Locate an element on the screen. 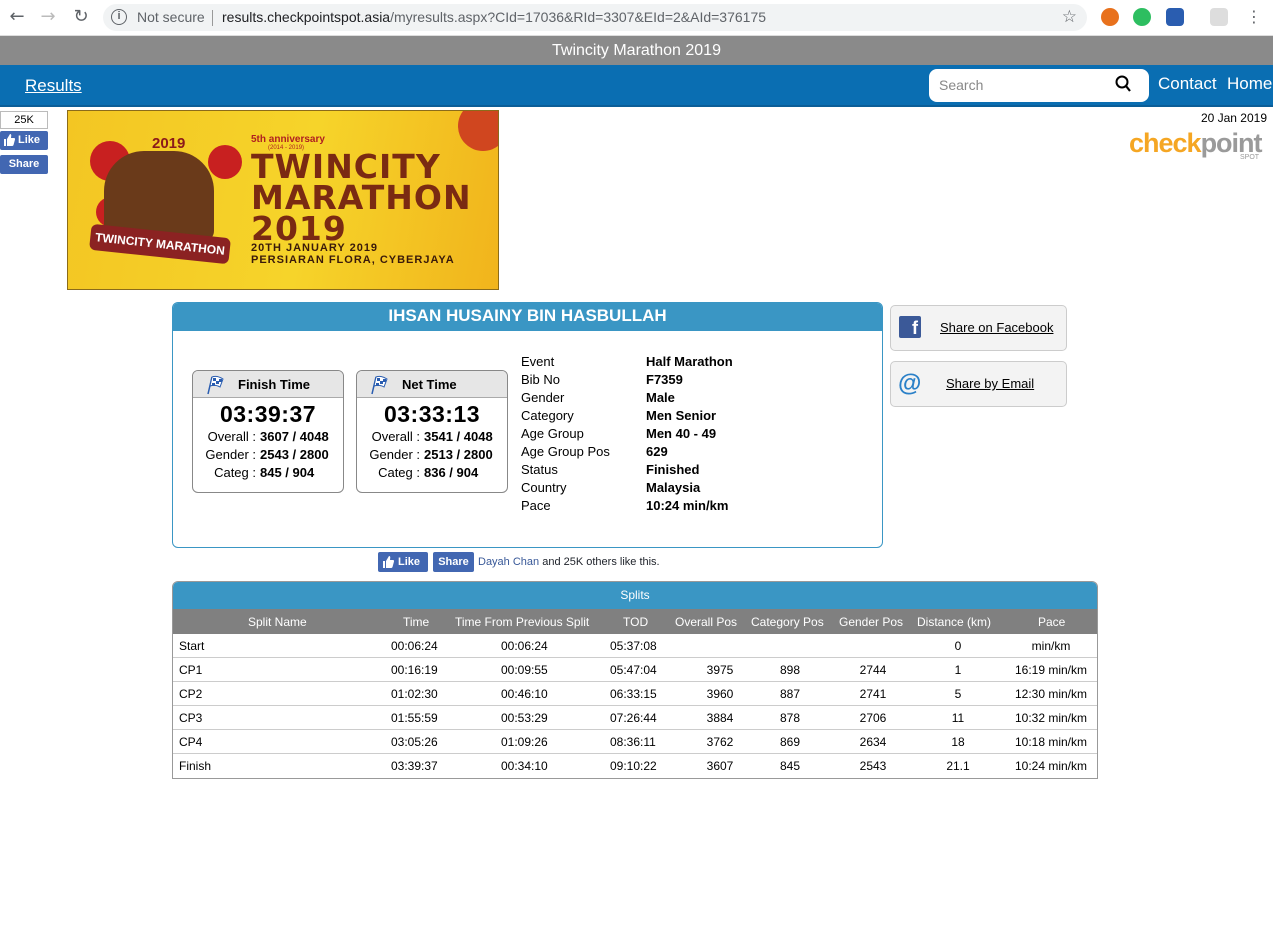 This screenshot has height=939, width=1273. share-facebook-button: f Share on Facebook is located at coordinates (978, 328).